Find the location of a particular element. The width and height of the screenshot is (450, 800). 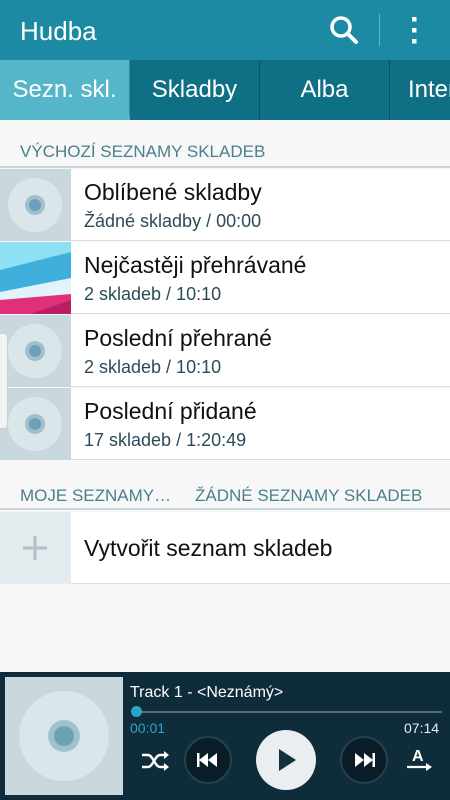

playlist-row-recently-added: Poslední přidané 17 skladeb / 1:20:49 is located at coordinates (225, 424).